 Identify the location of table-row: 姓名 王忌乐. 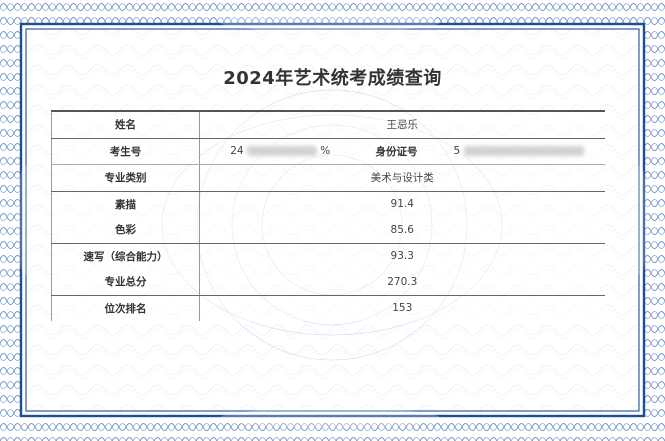
(328, 124).